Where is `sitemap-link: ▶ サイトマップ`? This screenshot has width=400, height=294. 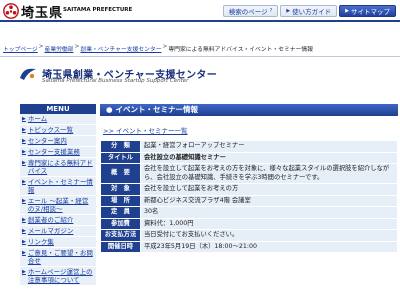
sitemap-link: ▶ サイトマップ is located at coordinates (367, 11).